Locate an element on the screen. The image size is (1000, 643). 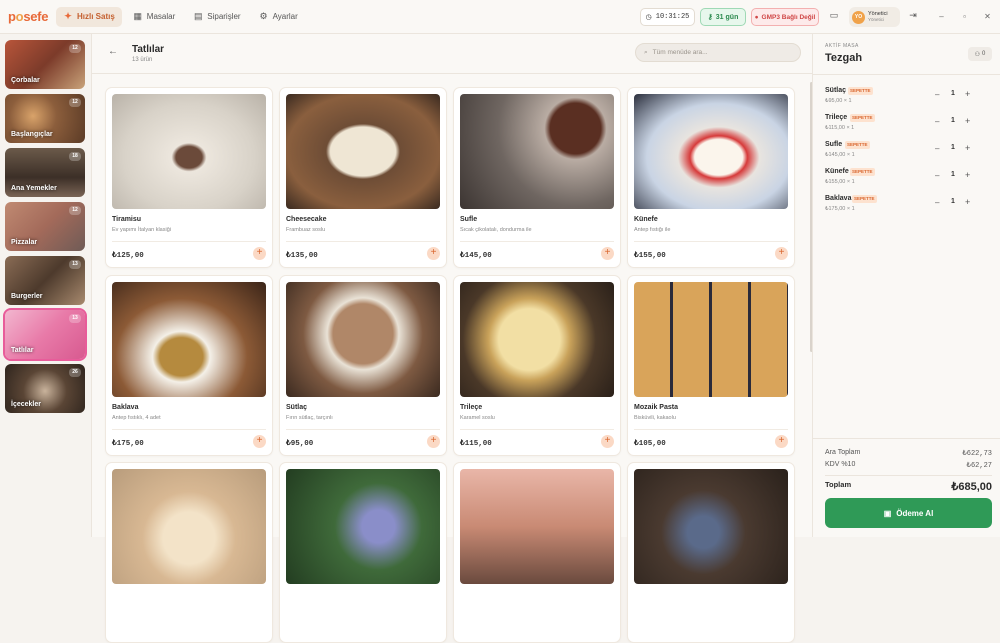
maximize-icon: ▫ is located at coordinates (964, 17).